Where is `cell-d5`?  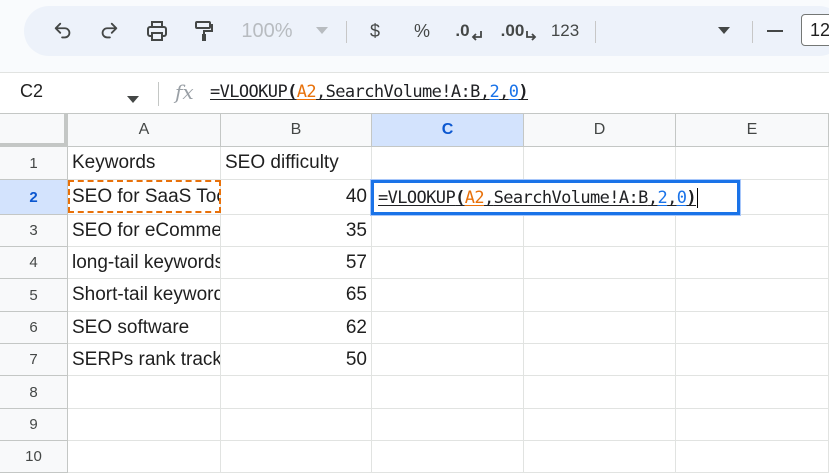 cell-d5 is located at coordinates (600, 295).